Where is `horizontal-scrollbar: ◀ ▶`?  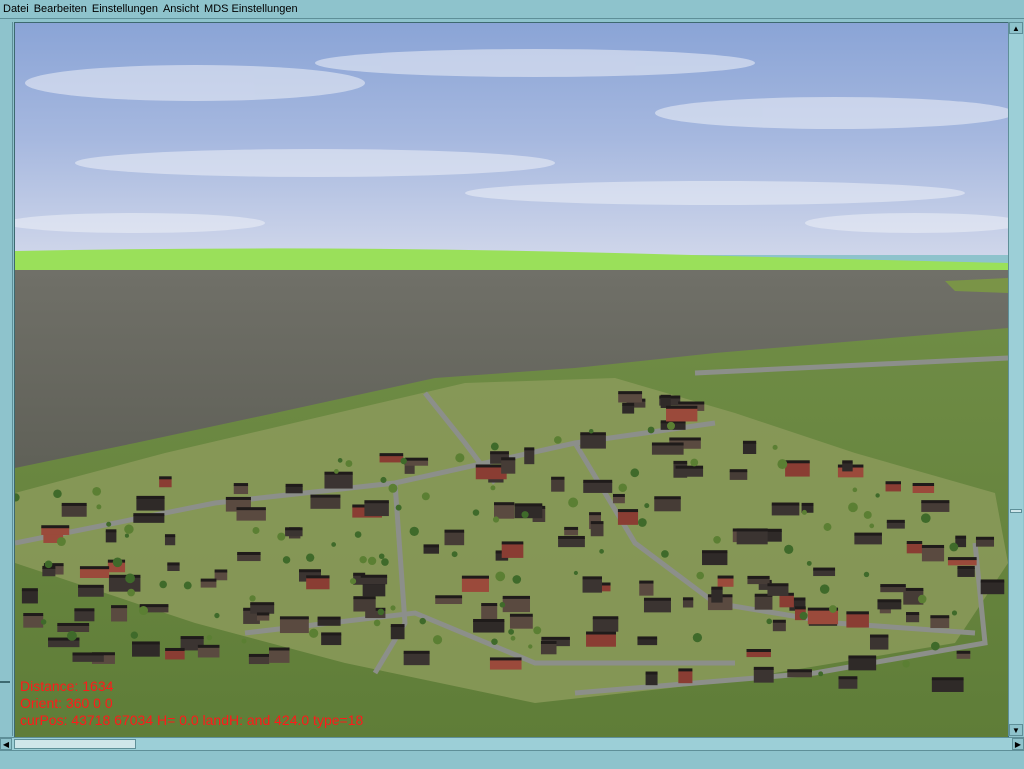
horizontal-scrollbar: ◀ ▶ is located at coordinates (512, 743).